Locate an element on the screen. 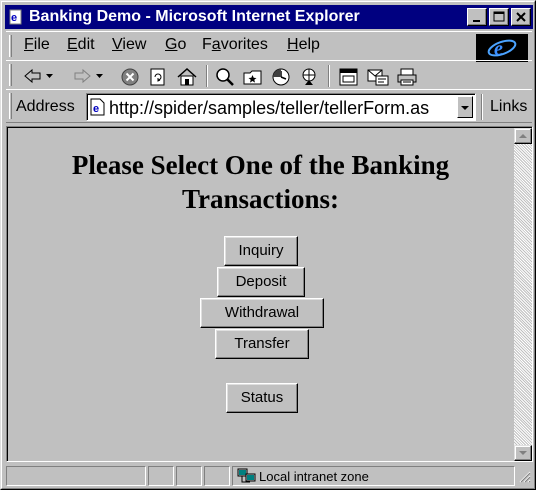 This screenshot has width=536, height=490. status-security-pane is located at coordinates (189, 476).